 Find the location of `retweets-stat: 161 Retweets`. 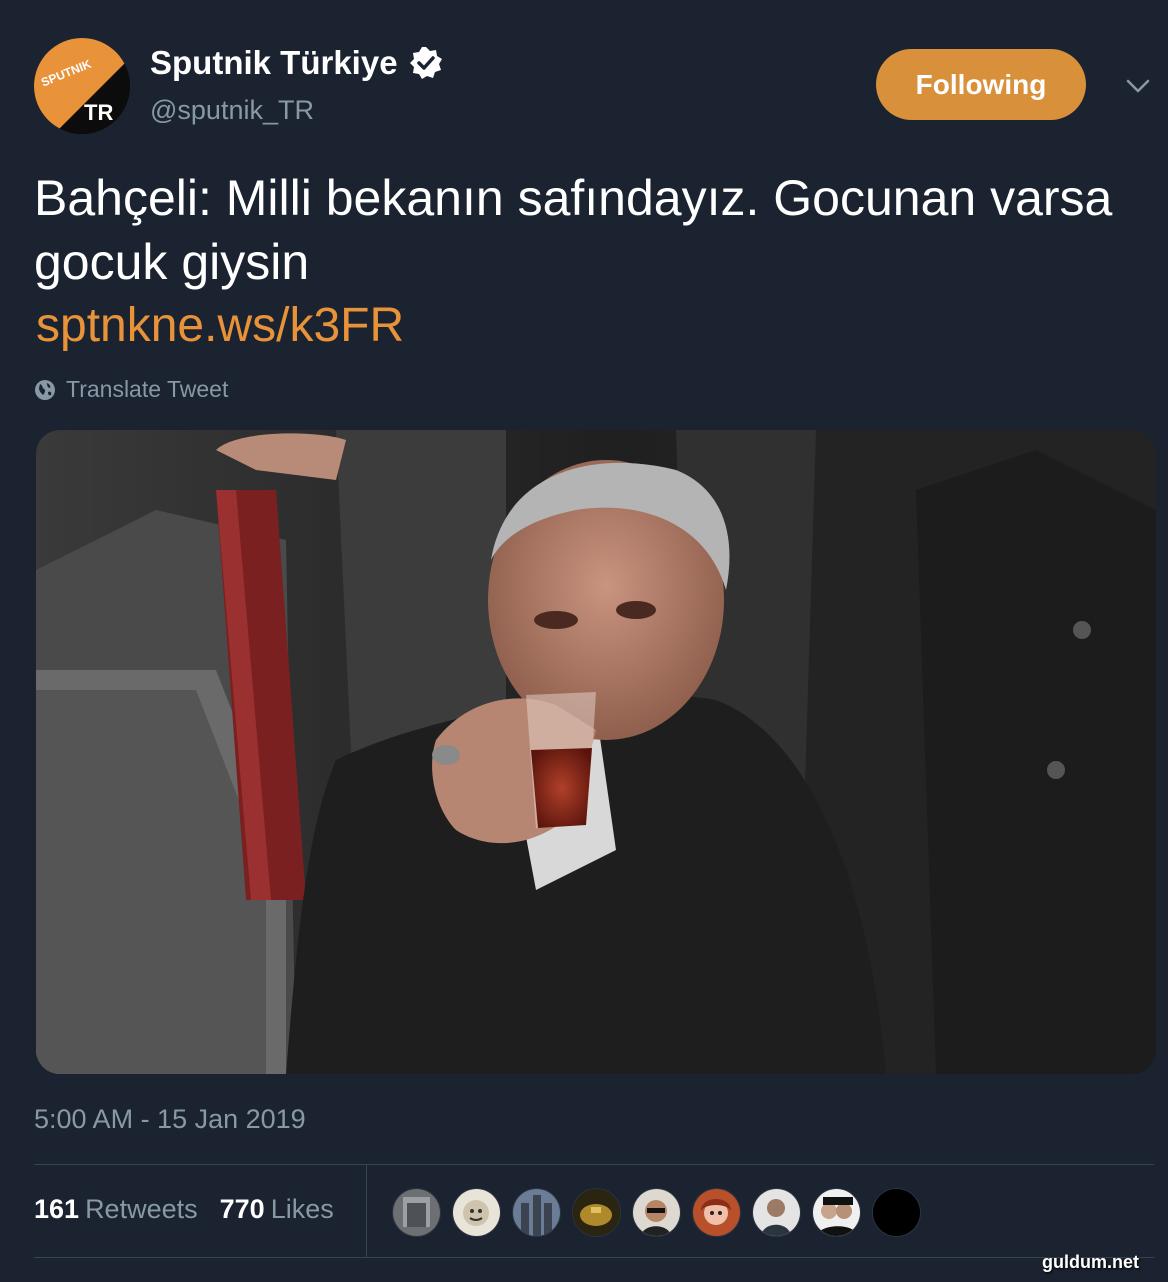

retweets-stat: 161 Retweets is located at coordinates (116, 1209).